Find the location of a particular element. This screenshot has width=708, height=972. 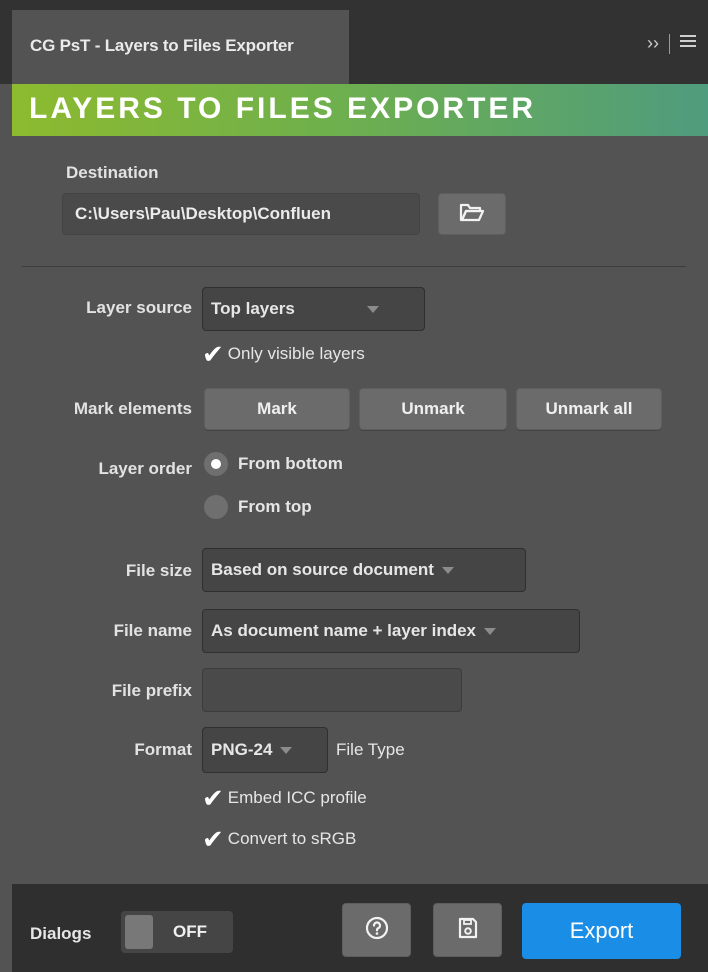

unmark-button: Unmark is located at coordinates (433, 409).